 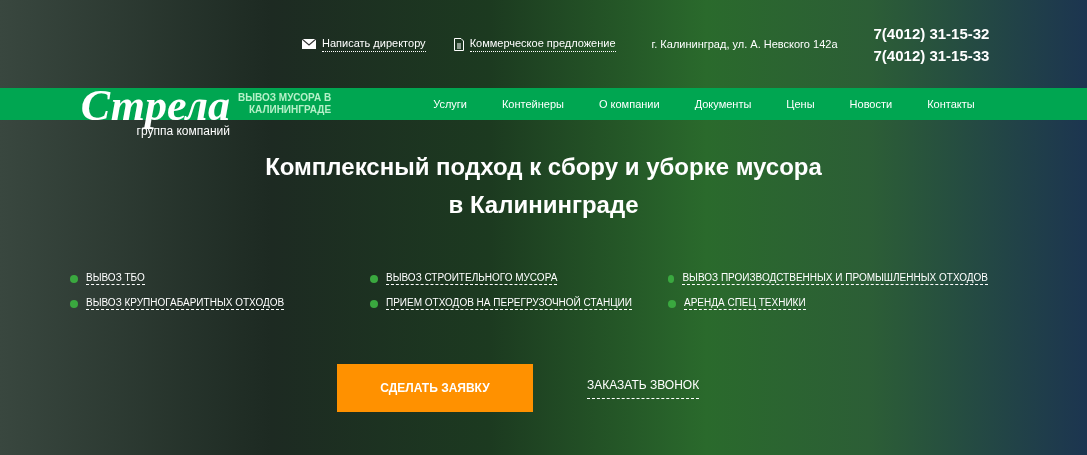 I want to click on service-link: ВЫВОЗ ПРОИЗВОДСТВЕННЫХ И ПРОМЫШЛЕННЫХ ОТХОДОВ, so click(x=835, y=278).